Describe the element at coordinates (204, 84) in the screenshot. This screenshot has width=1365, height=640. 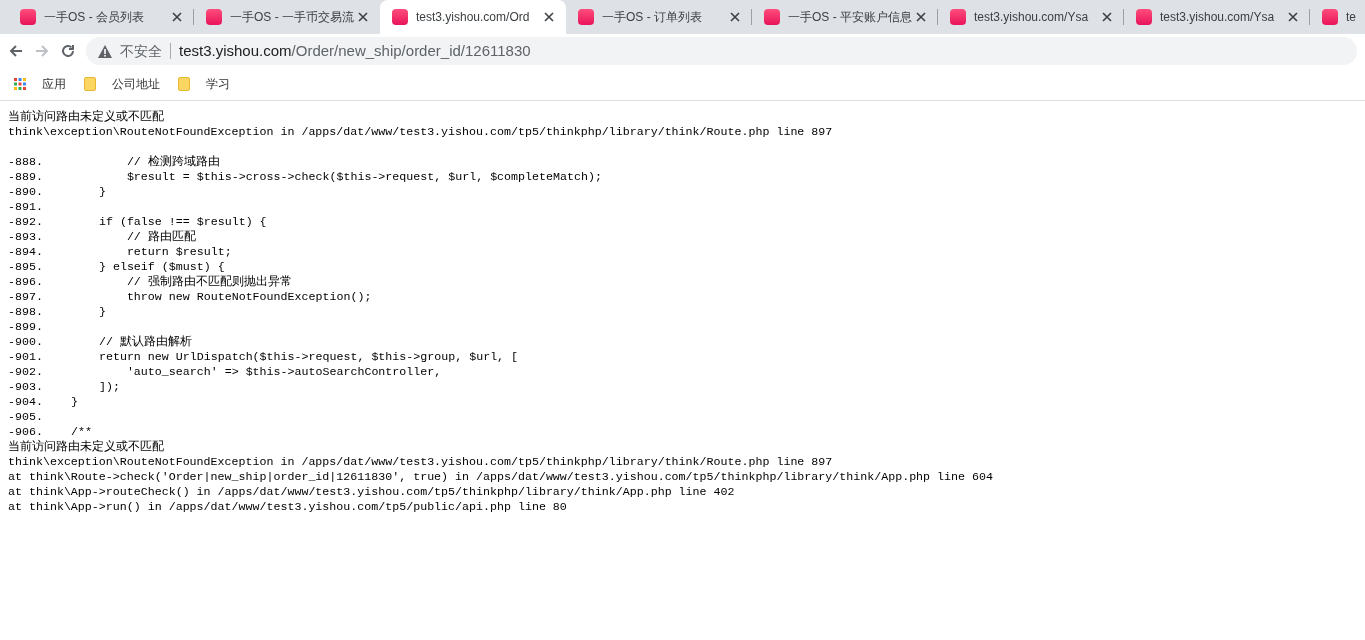
I see `bookmark: 学习` at that location.